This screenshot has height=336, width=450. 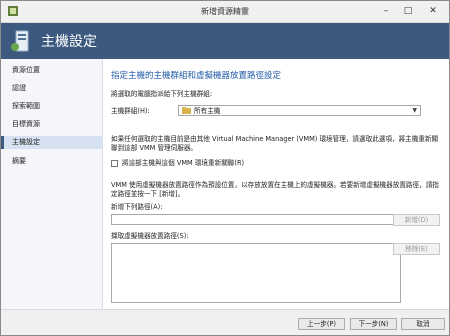 I want to click on chevron-down-icon: ▼, so click(x=414, y=110).